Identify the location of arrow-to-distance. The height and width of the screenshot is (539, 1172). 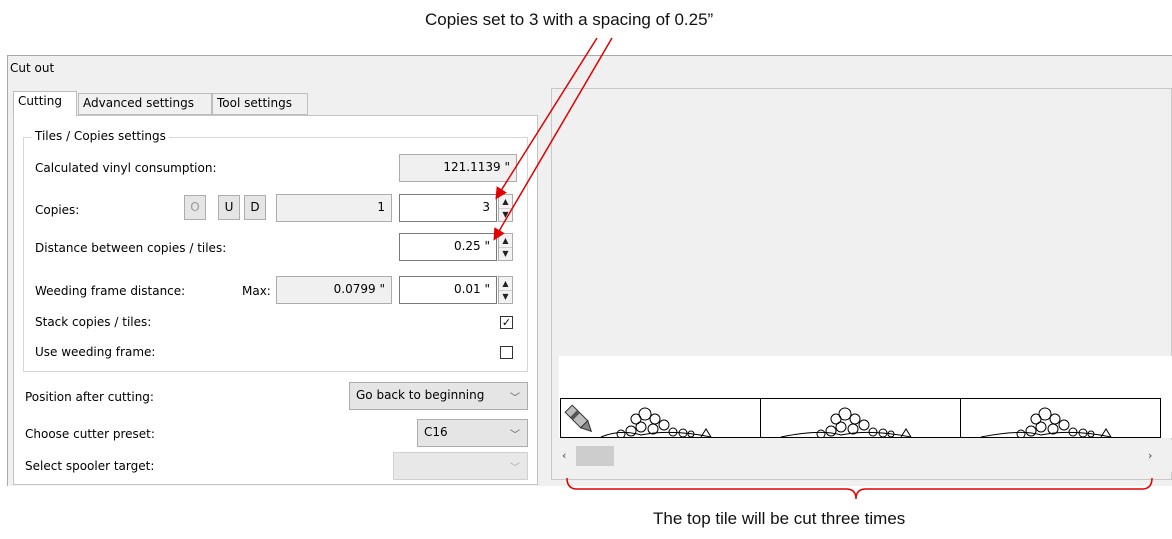
(553, 139).